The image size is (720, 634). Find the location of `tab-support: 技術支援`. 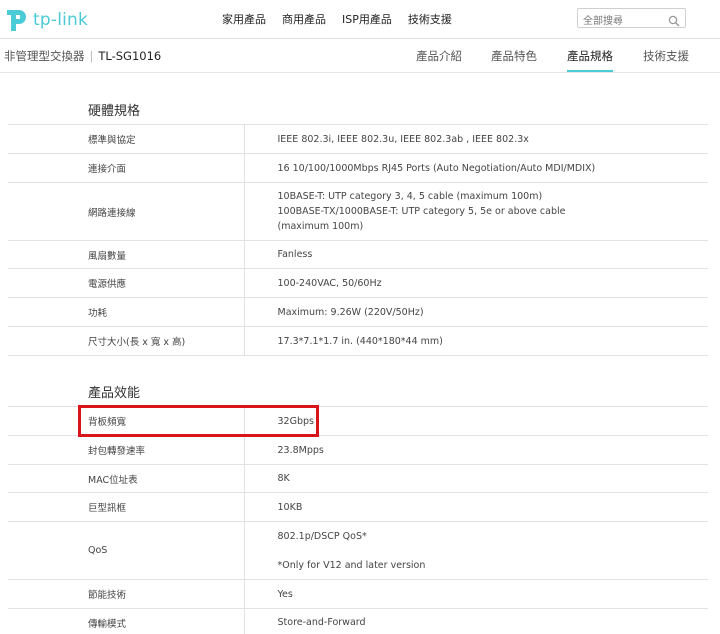

tab-support: 技術支援 is located at coordinates (666, 60).